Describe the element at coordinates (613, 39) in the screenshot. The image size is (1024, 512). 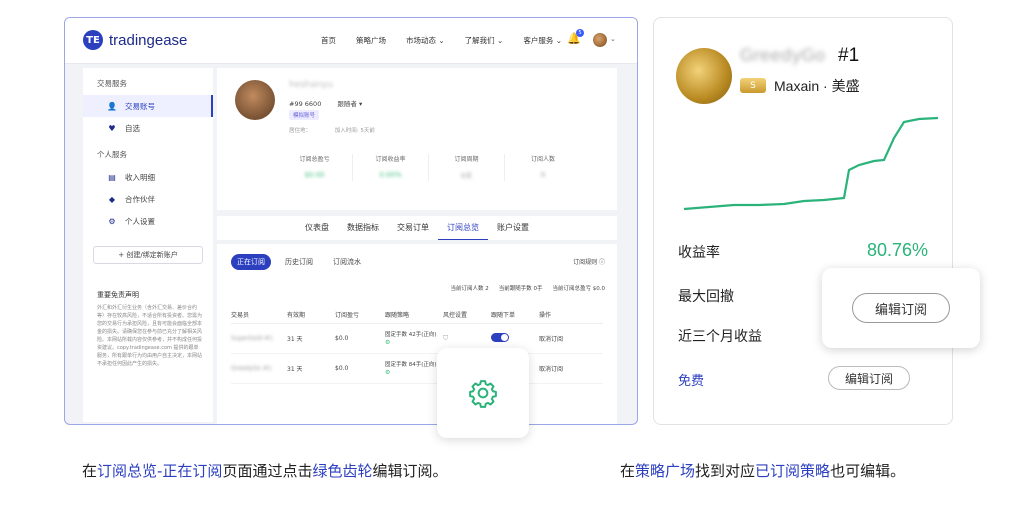
I see `chevron-down-icon: ⌄` at that location.